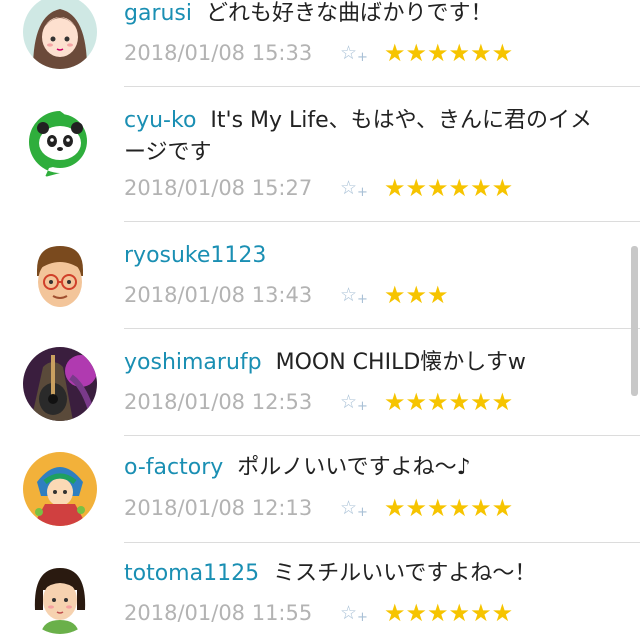 Image resolution: width=640 pixels, height=634 pixels. Describe the element at coordinates (400, 362) in the screenshot. I see `comment-text: MOON CHILD懐かしすw` at that location.